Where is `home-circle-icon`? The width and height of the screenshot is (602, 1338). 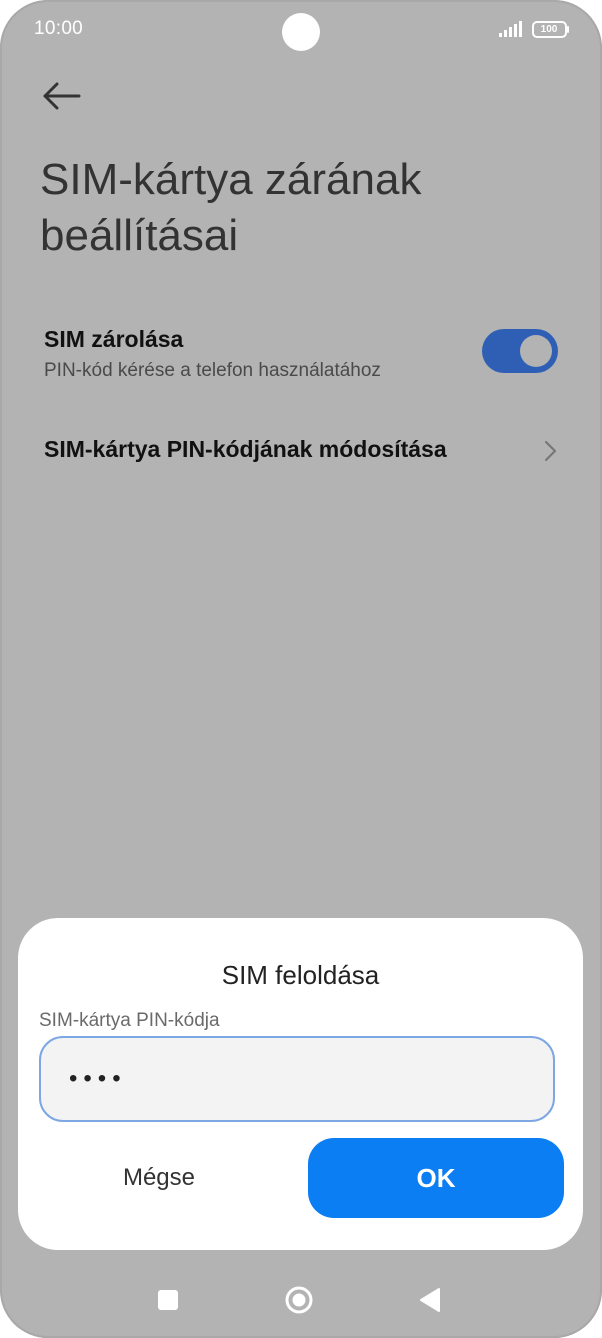 home-circle-icon is located at coordinates (299, 1300).